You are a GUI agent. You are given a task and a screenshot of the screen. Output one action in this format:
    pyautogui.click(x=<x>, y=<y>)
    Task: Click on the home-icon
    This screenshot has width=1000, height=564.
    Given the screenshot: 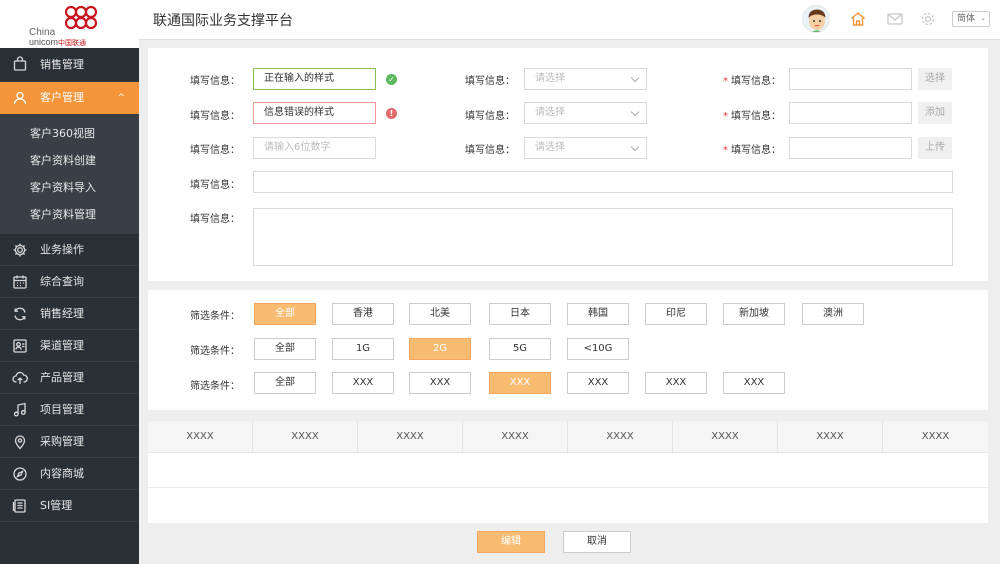 What is the action you would take?
    pyautogui.click(x=858, y=19)
    